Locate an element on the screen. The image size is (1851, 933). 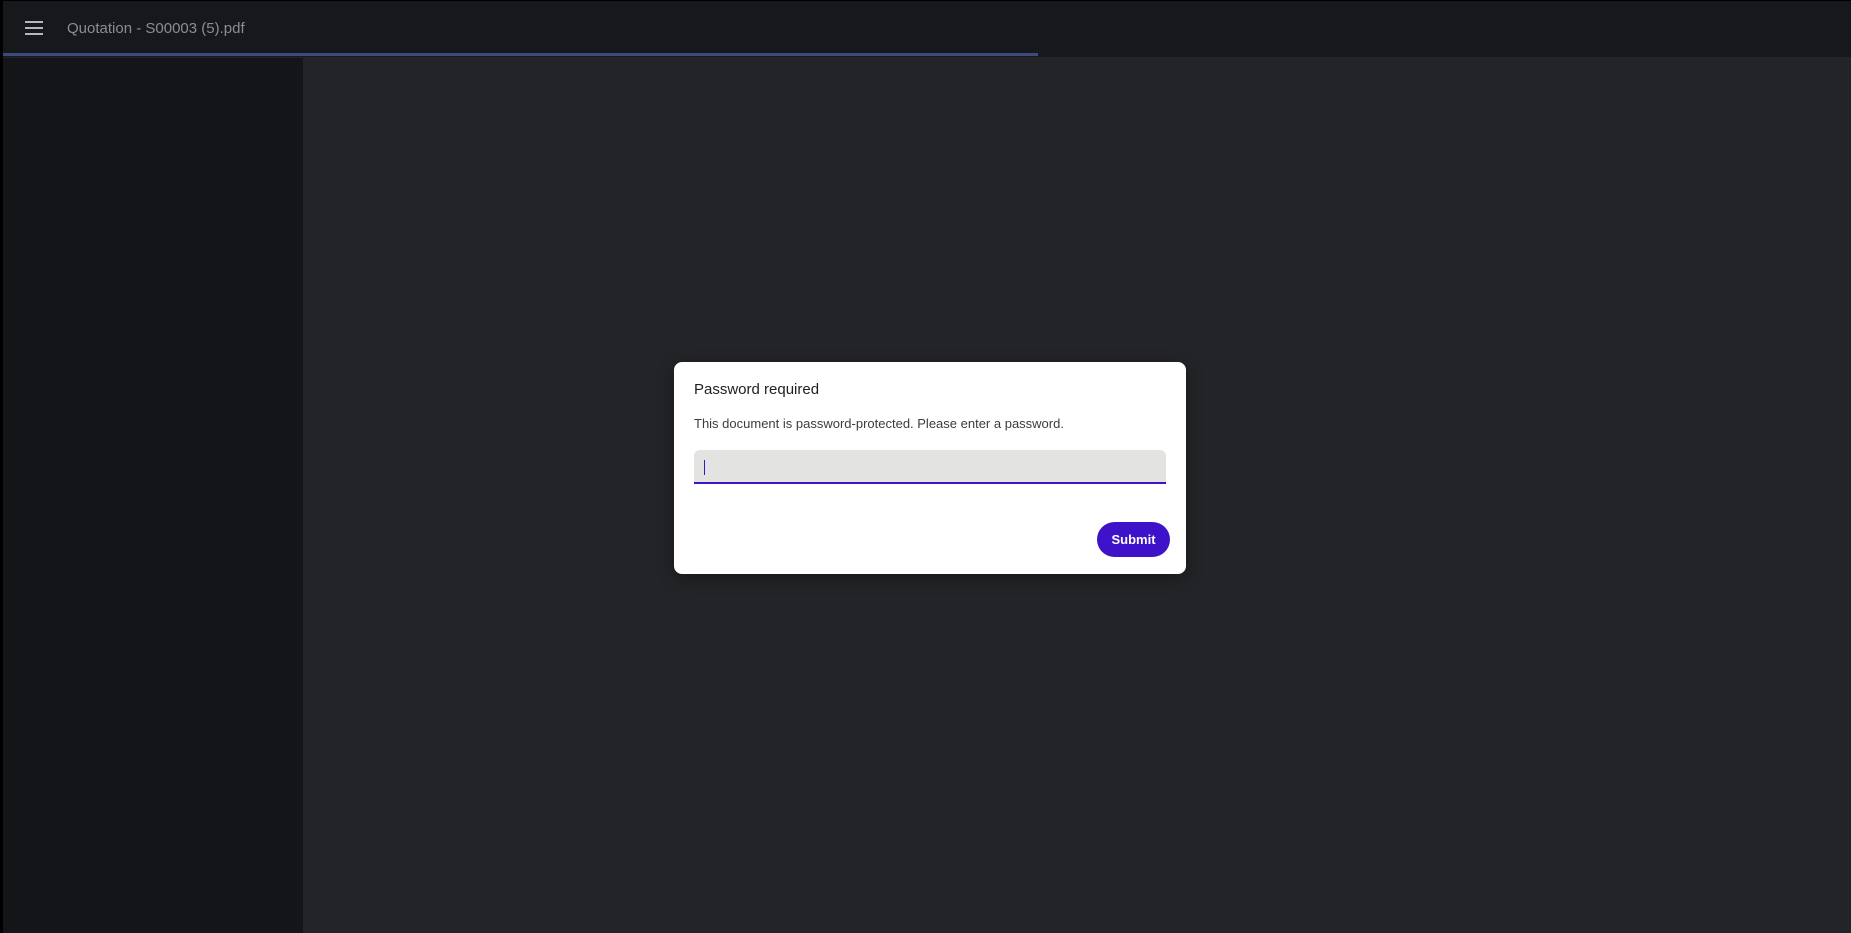
hamburger-menu-icon is located at coordinates (34, 28).